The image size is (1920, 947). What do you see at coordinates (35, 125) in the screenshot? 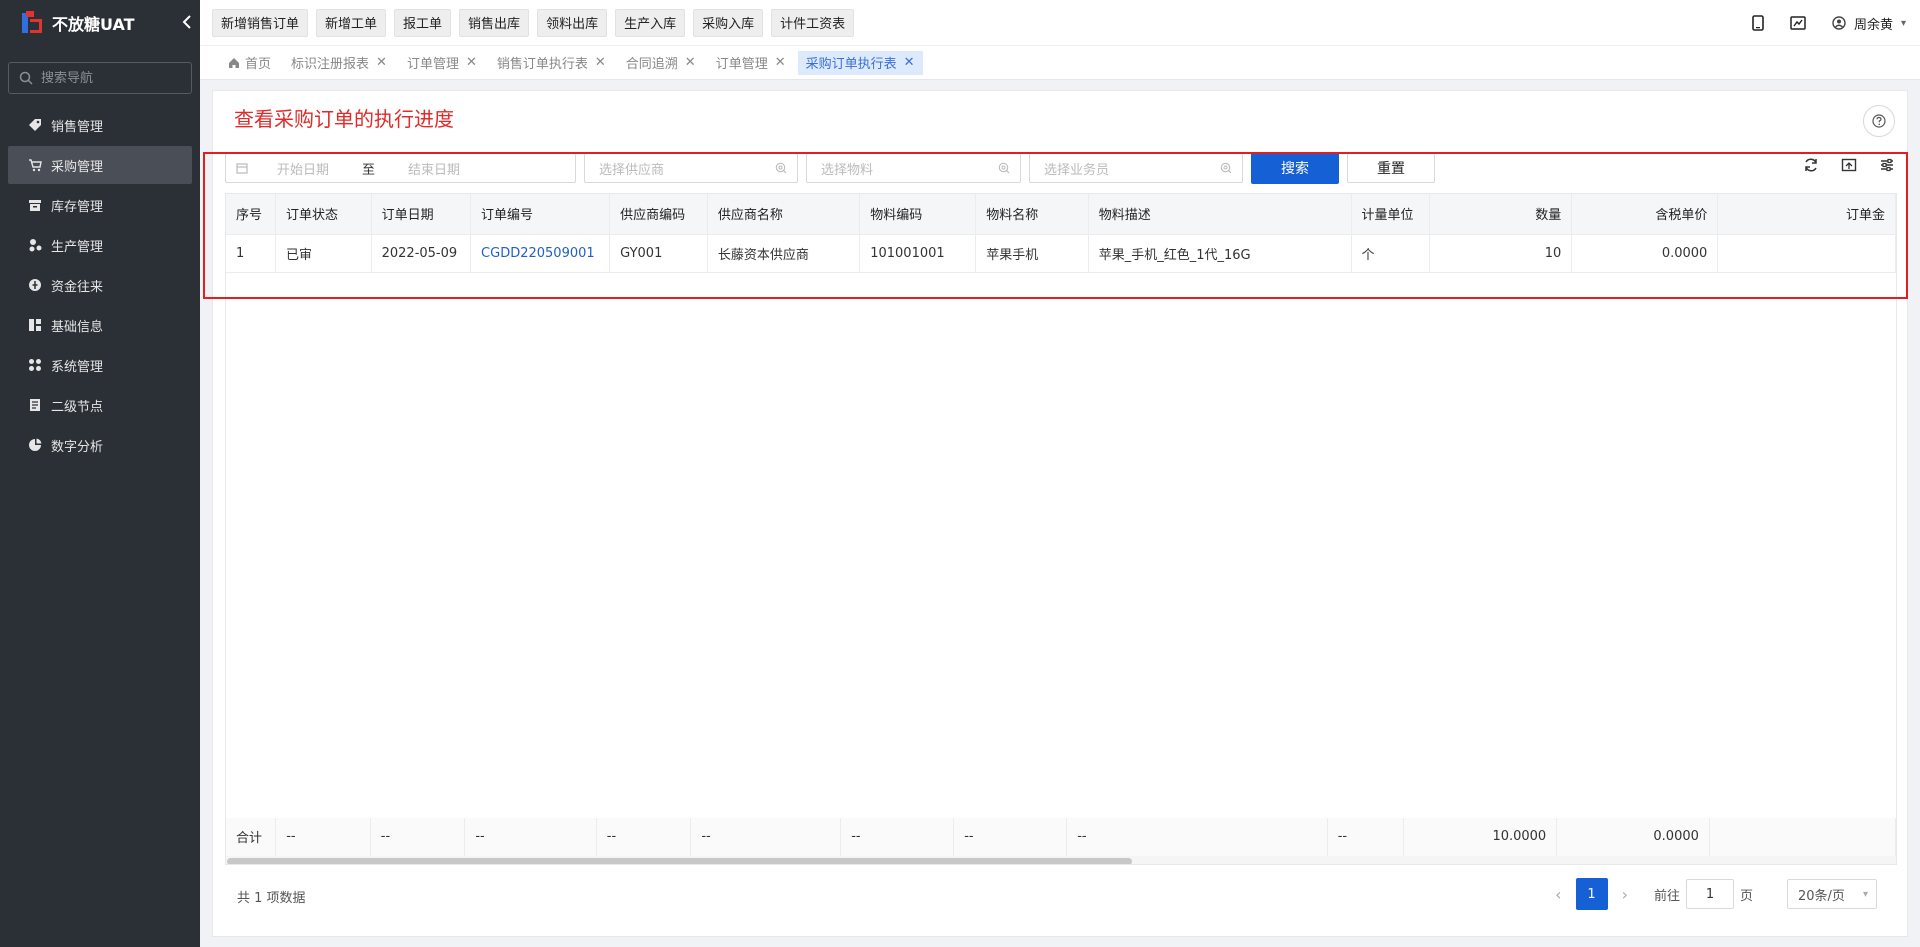
I see `tag-icon` at bounding box center [35, 125].